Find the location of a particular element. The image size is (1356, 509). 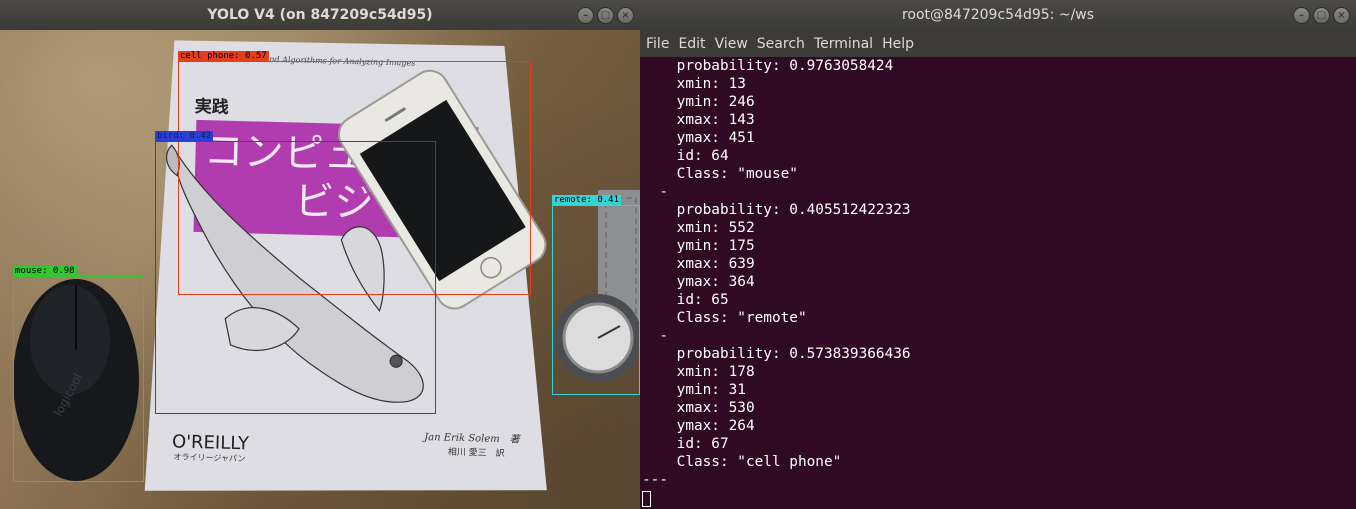

terminal-titlebar: root@847209c54d95: ~/ws – □ × is located at coordinates (998, 15).